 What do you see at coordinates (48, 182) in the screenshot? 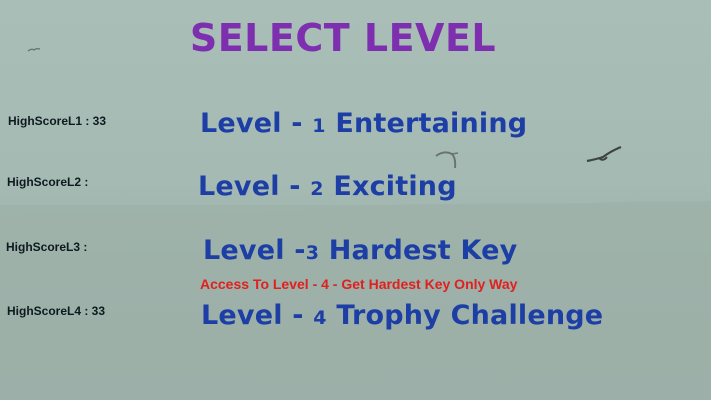
I see `high-score-level-2: HighScoreL2 :` at bounding box center [48, 182].